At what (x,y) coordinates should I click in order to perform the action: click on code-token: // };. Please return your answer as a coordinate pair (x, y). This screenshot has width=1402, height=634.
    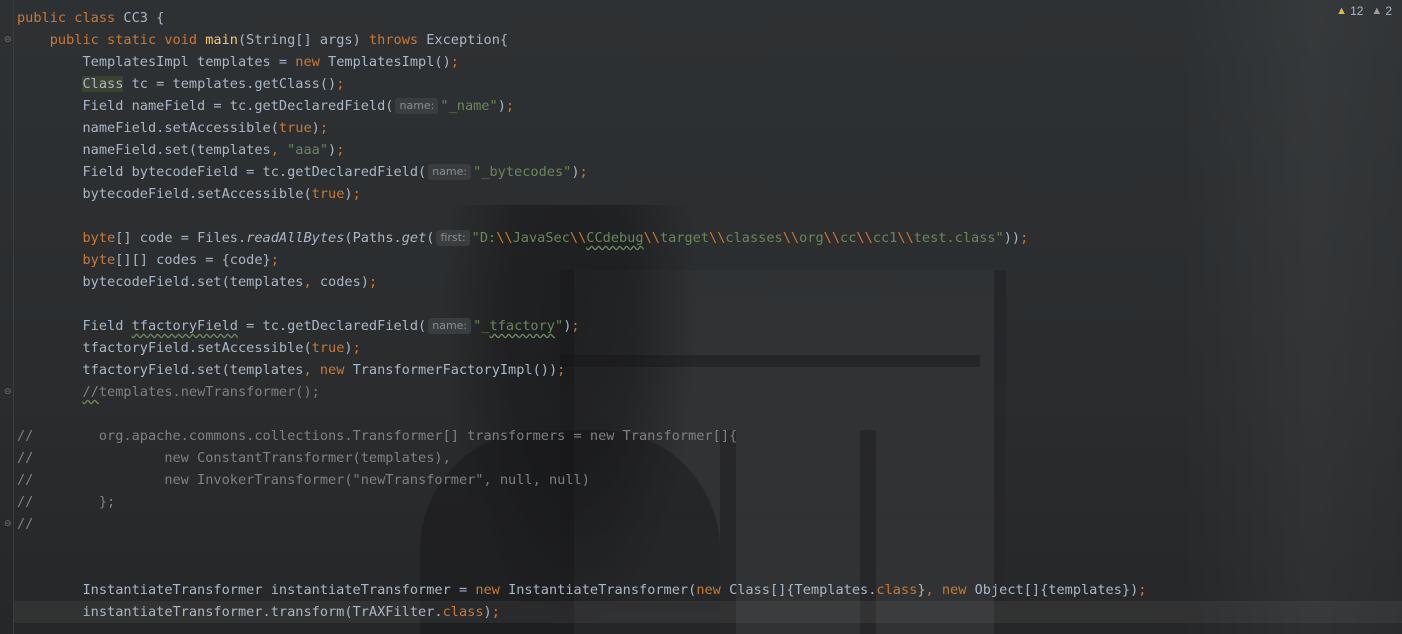
    Looking at the image, I should click on (66, 502).